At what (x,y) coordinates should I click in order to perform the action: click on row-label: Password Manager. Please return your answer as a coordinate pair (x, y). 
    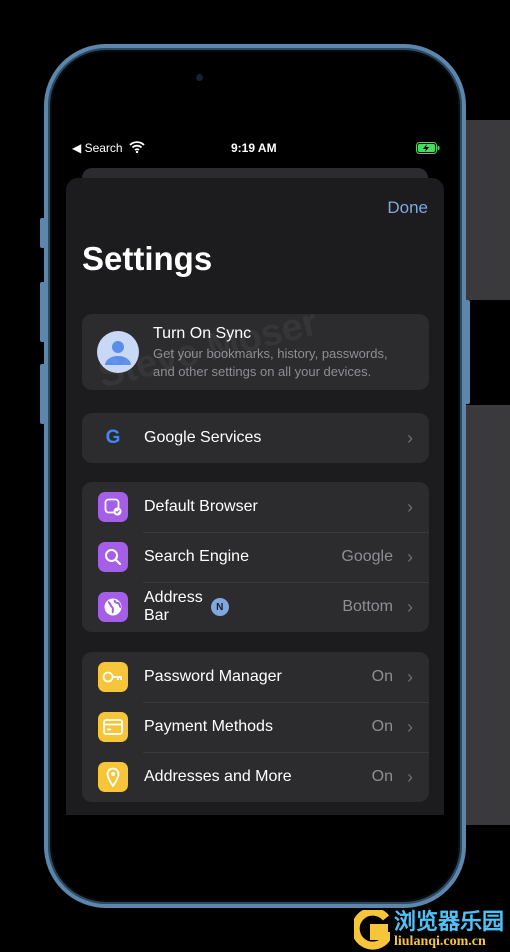
    Looking at the image, I should click on (213, 676).